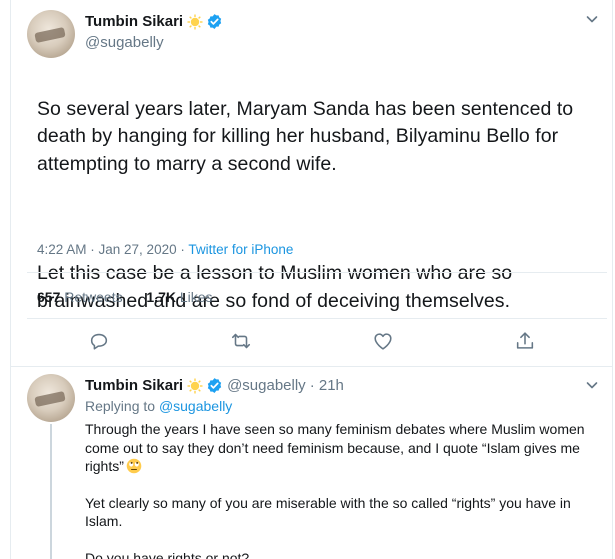 This screenshot has width=615, height=559. I want to click on source-link: Twitter for iPhone, so click(240, 249).